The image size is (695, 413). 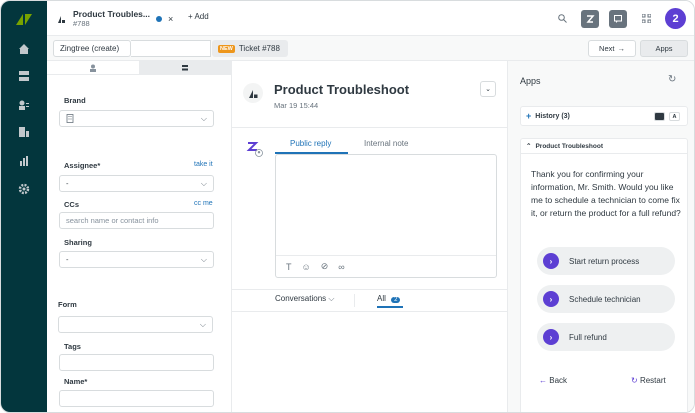 I want to click on option-schedule-technician: › Schedule technician, so click(x=606, y=299).